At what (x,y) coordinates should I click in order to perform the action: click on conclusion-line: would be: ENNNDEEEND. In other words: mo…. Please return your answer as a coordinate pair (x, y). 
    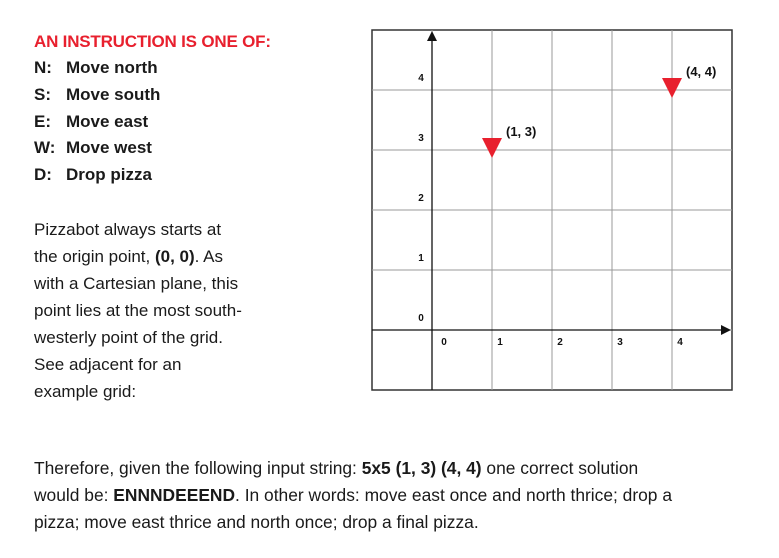
    Looking at the image, I should click on (353, 495).